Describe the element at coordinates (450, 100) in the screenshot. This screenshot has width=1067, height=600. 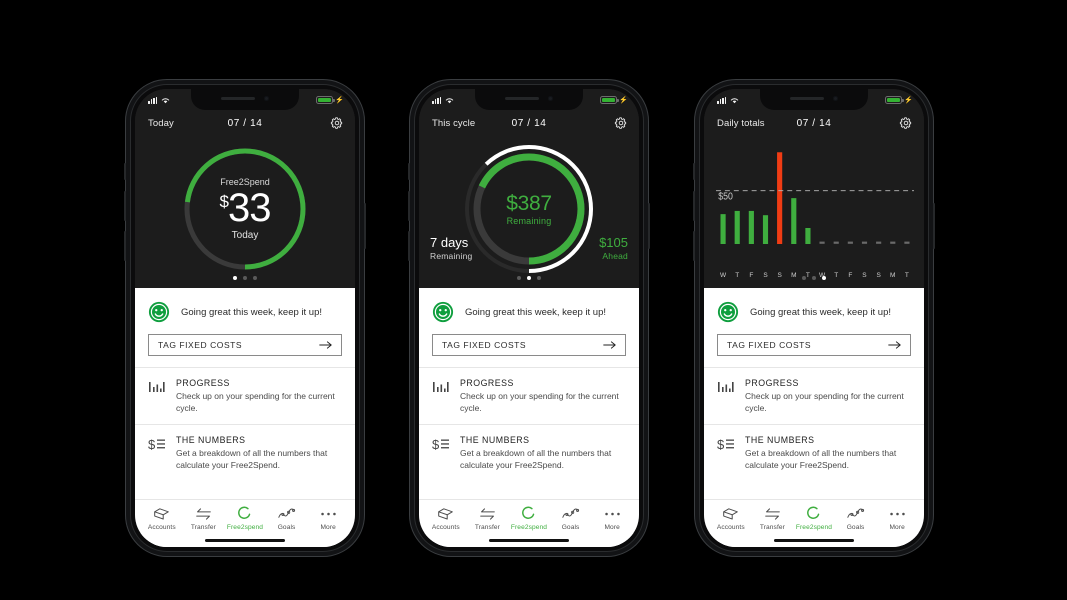
I see `wifi-icon` at that location.